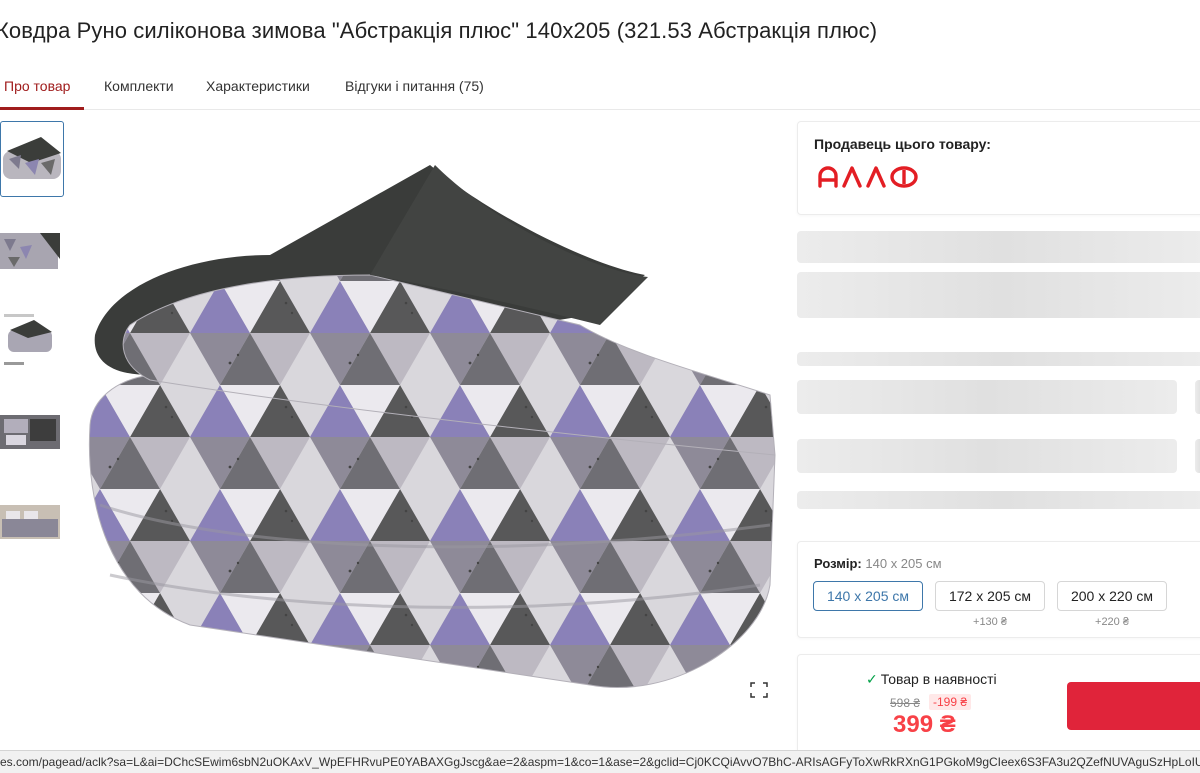  Describe the element at coordinates (139, 86) in the screenshot. I see `tab-sets: Комплекти` at that location.